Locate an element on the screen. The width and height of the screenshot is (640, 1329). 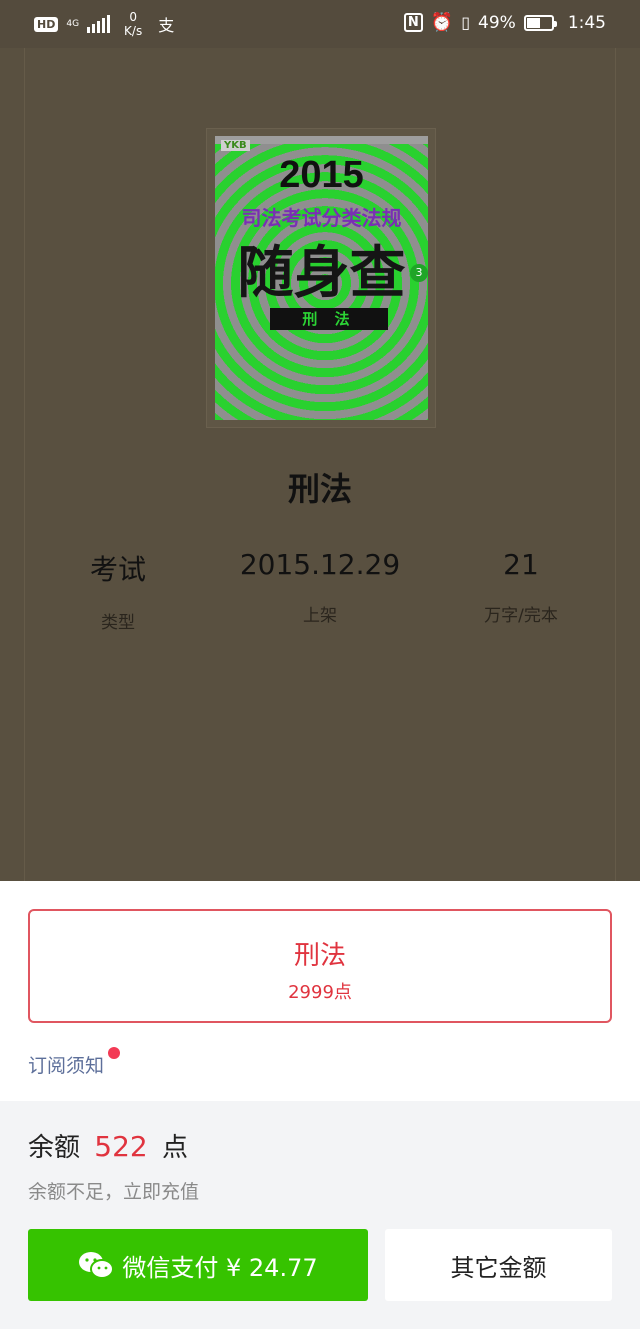
purchase-option-name: 刑法 is located at coordinates (319, 956).